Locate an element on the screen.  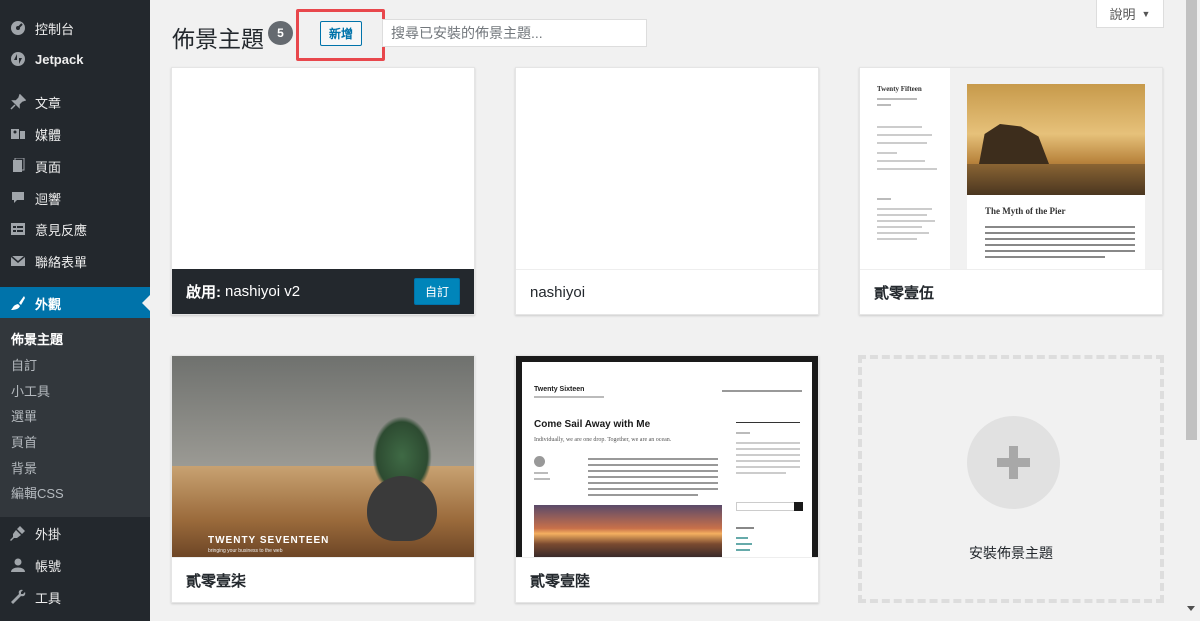
theme-name: 貳零壹柒 is located at coordinates (216, 581).